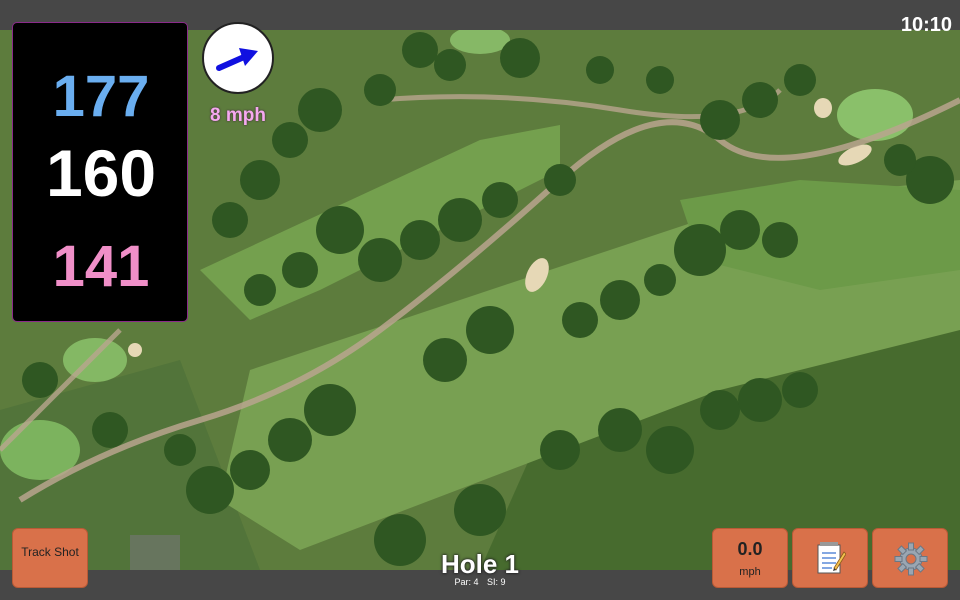 Image resolution: width=960 pixels, height=600 pixels. Describe the element at coordinates (750, 549) in the screenshot. I see `speed-value: 0.0` at that location.